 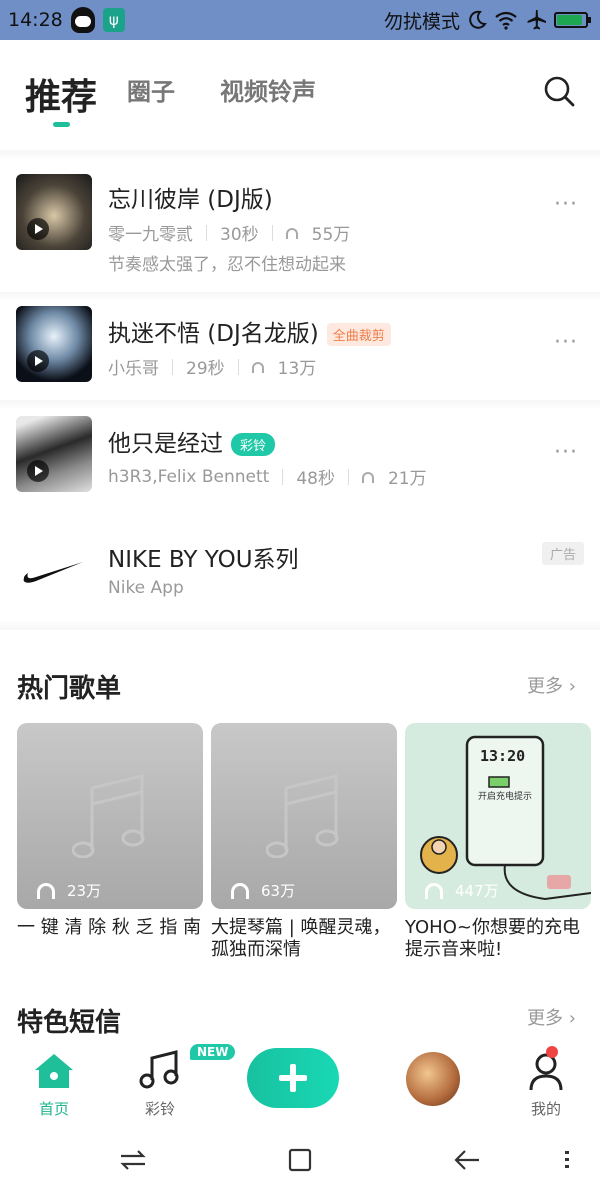 What do you see at coordinates (545, 1109) in the screenshot?
I see `nav-mine-label: 我的` at bounding box center [545, 1109].